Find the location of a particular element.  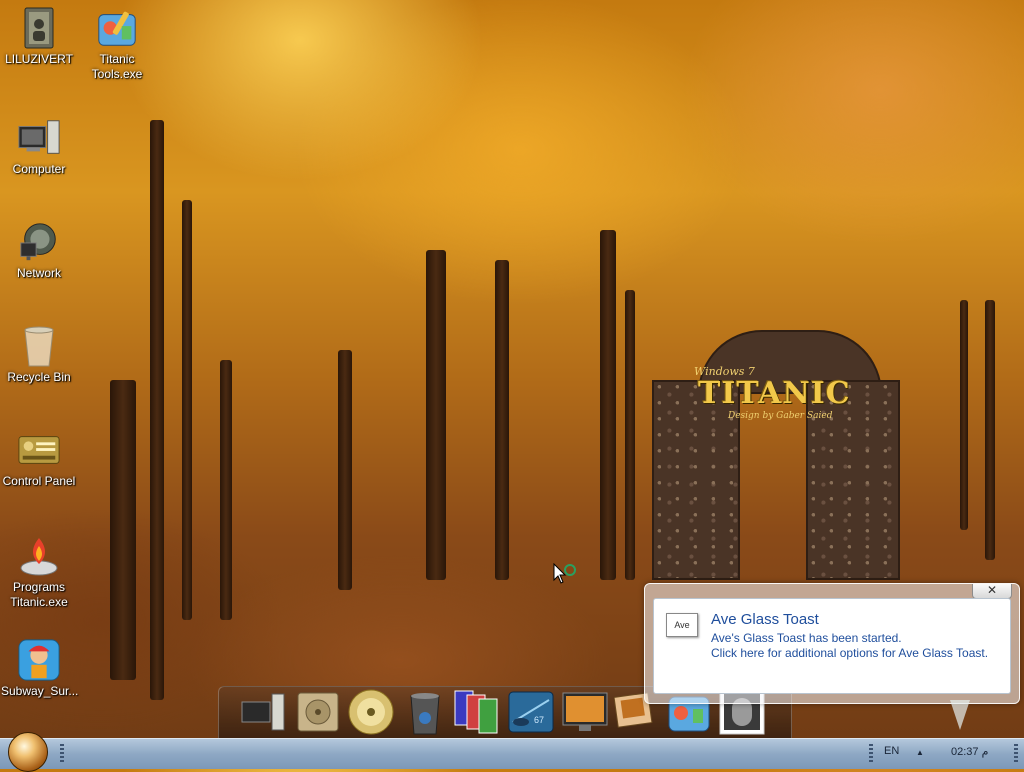

recycle-bin-icon is located at coordinates (39, 346).